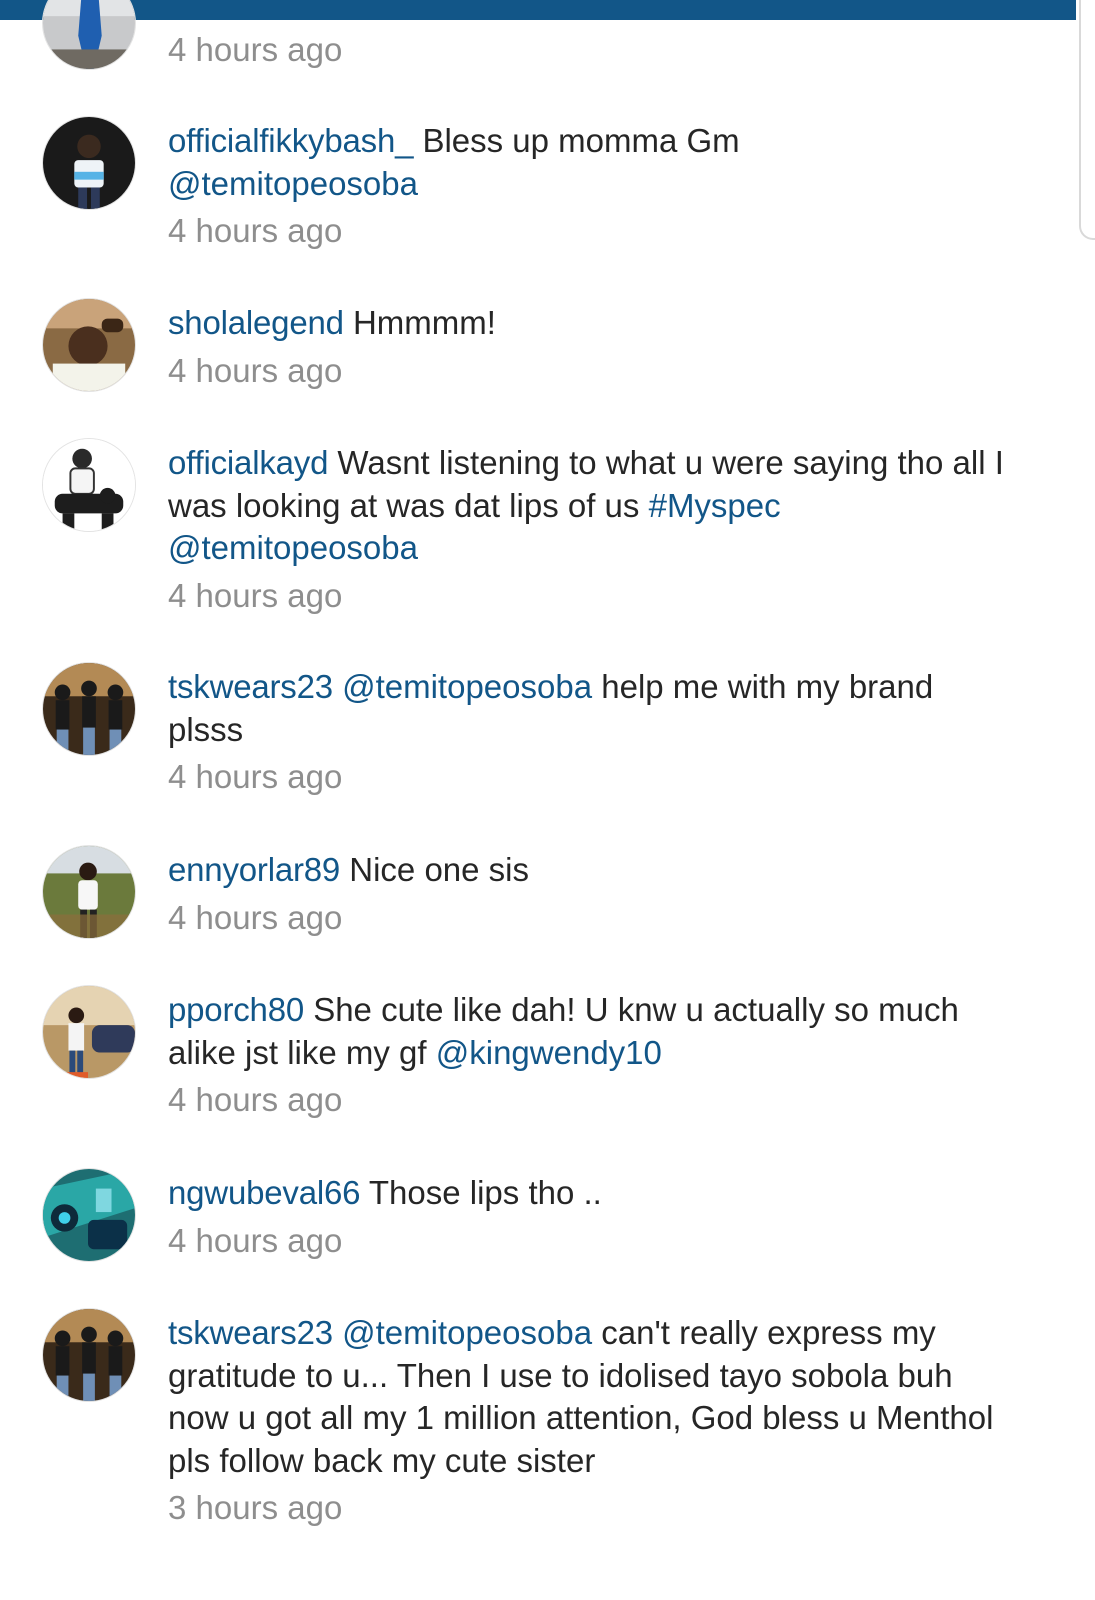 The image size is (1095, 1600). Describe the element at coordinates (439, 869) in the screenshot. I see `comment-body: Nice one sis` at that location.